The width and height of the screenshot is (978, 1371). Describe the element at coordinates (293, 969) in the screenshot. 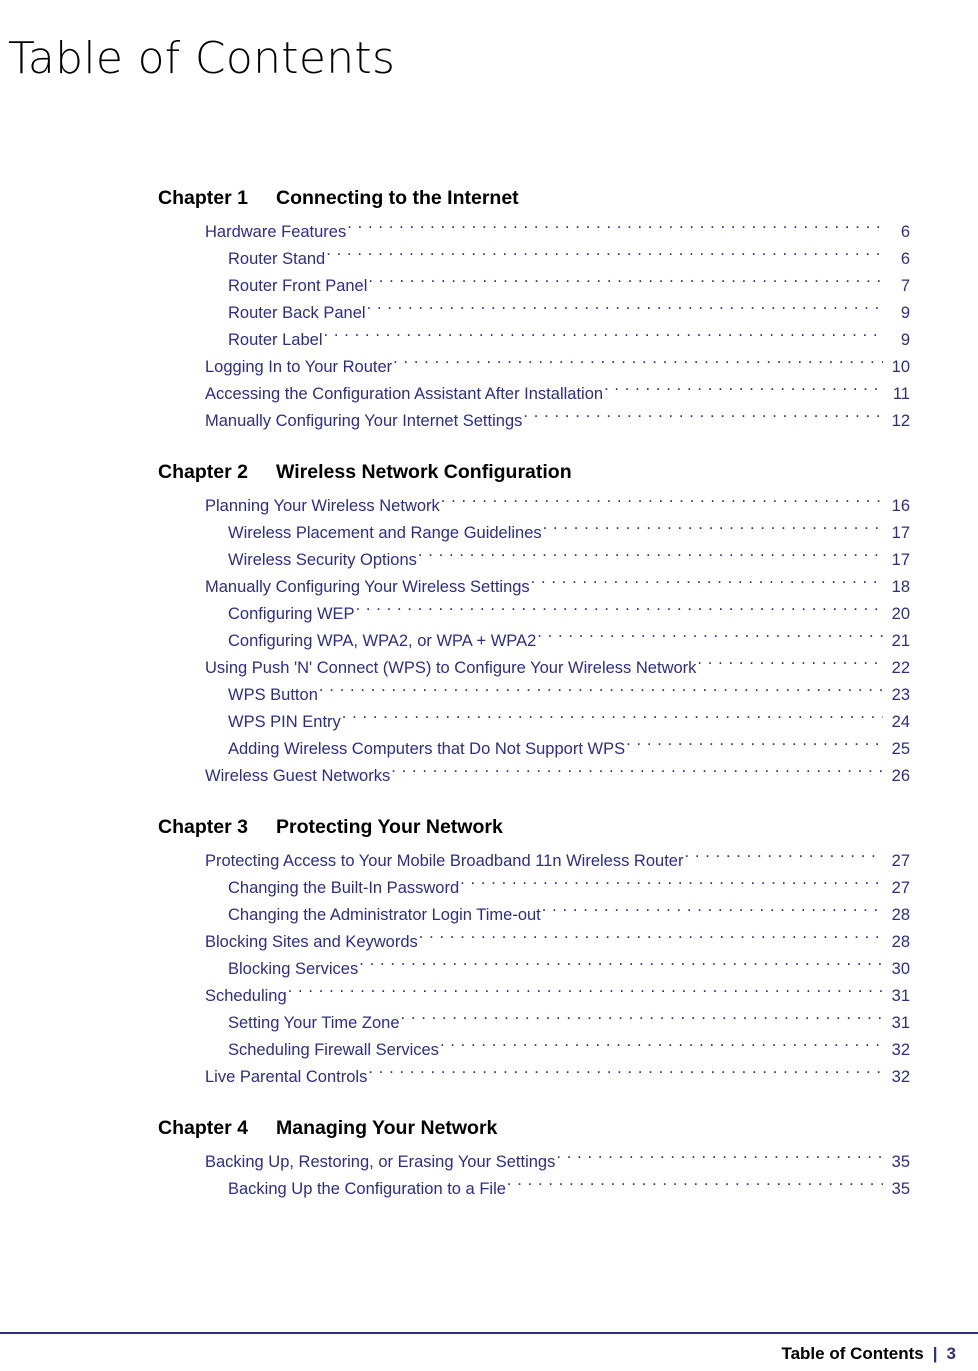

I see `toc-entry-title: Blocking Services` at that location.